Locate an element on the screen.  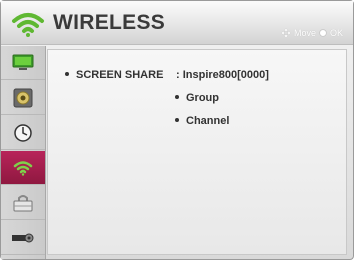
channel-label: Channel is located at coordinates (208, 121).